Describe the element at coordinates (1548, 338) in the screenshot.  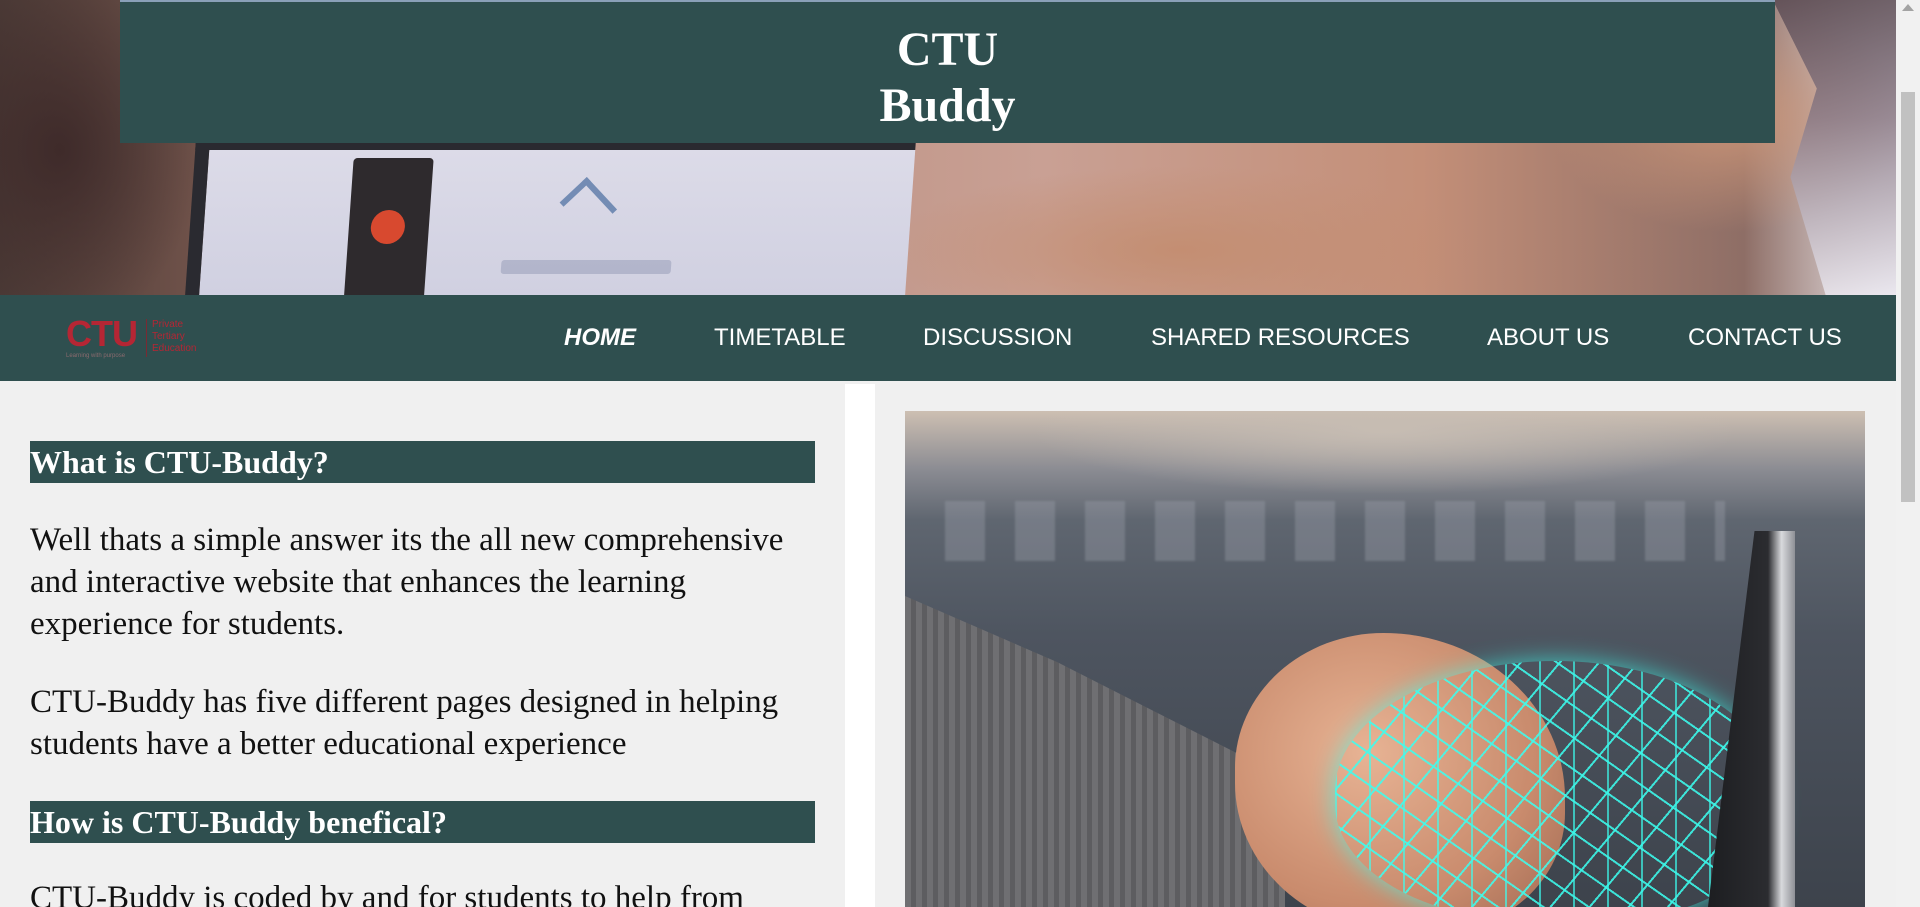
I see `nav-about-us: ABOUT US` at that location.